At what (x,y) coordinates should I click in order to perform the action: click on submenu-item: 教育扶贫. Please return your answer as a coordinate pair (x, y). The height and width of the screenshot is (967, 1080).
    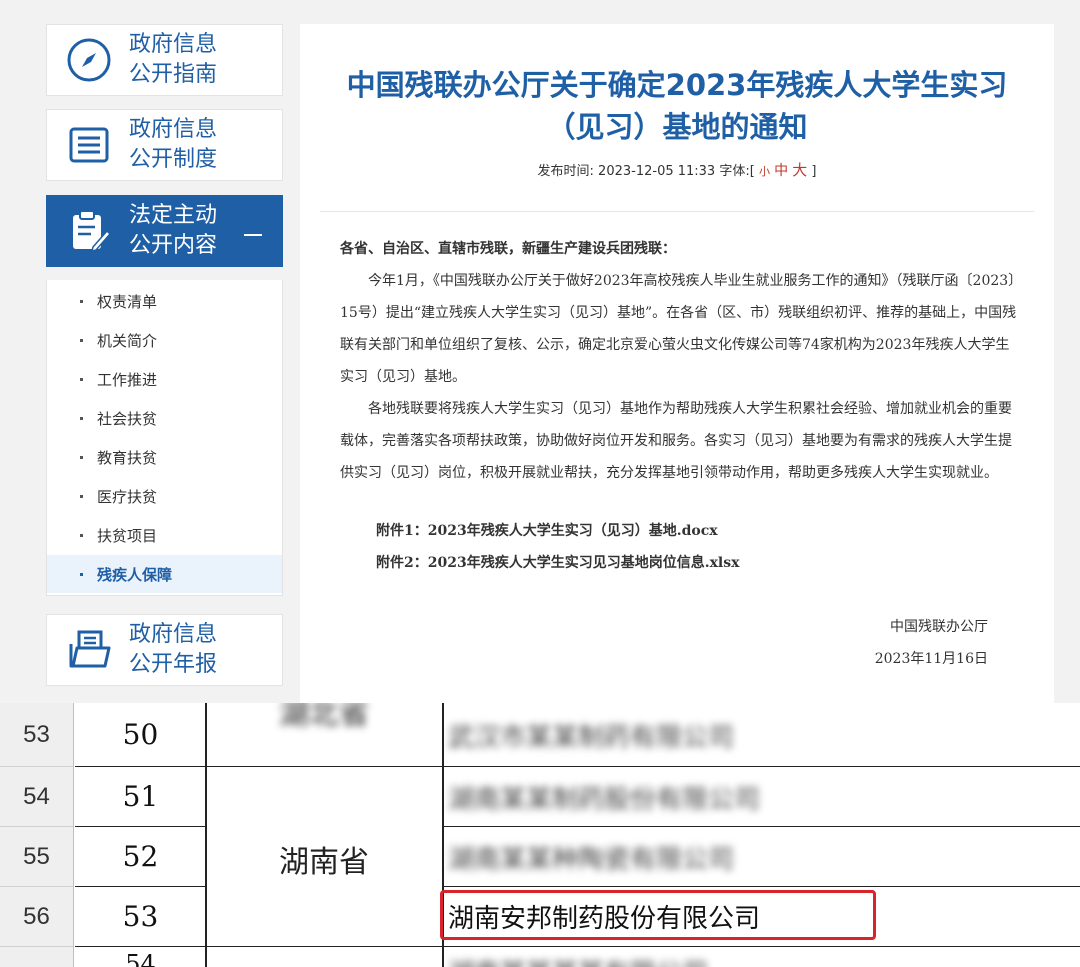
    Looking at the image, I should click on (164, 457).